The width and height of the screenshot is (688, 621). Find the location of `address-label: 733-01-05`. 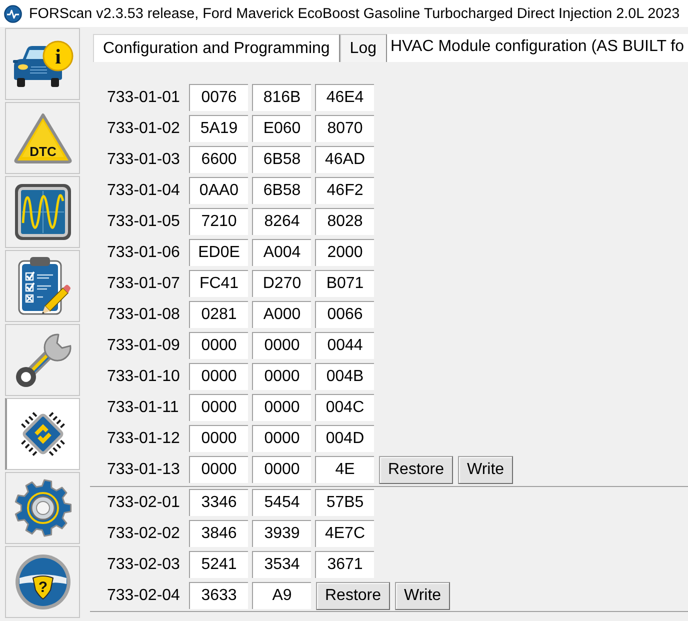

address-label: 733-01-05 is located at coordinates (144, 222).